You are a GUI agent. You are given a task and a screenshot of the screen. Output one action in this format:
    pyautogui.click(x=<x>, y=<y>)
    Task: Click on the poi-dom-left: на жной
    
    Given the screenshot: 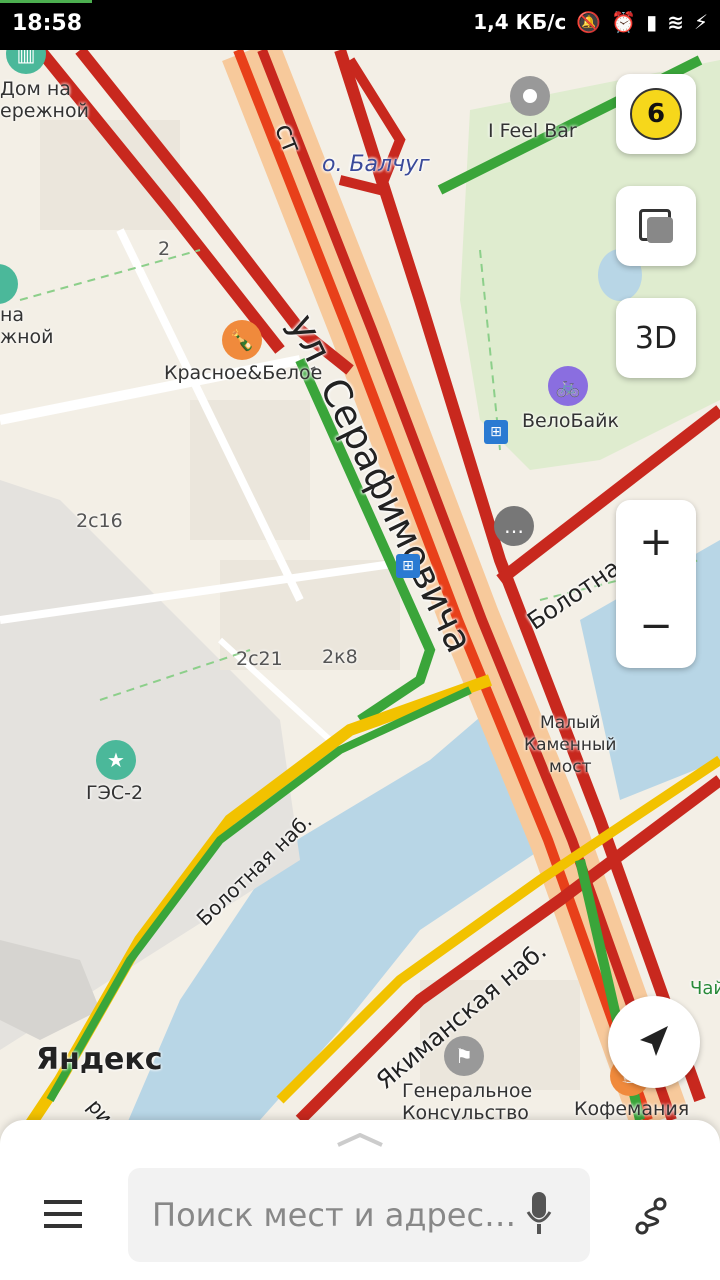 What is the action you would take?
    pyautogui.click(x=27, y=326)
    